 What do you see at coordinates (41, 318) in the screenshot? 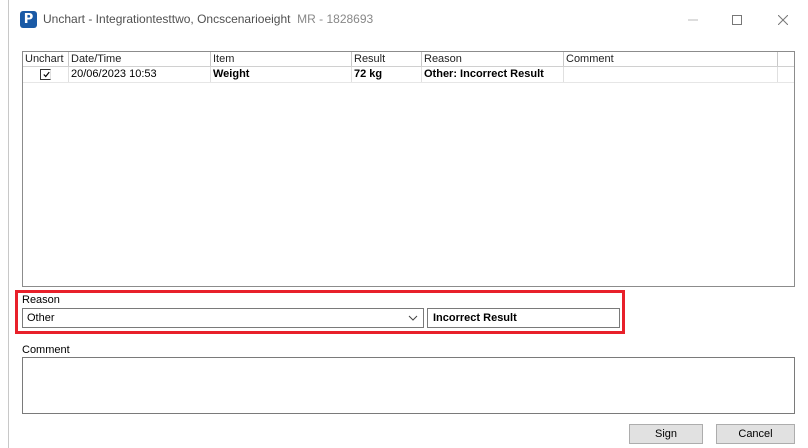
I see `reason-selected-value: Other` at bounding box center [41, 318].